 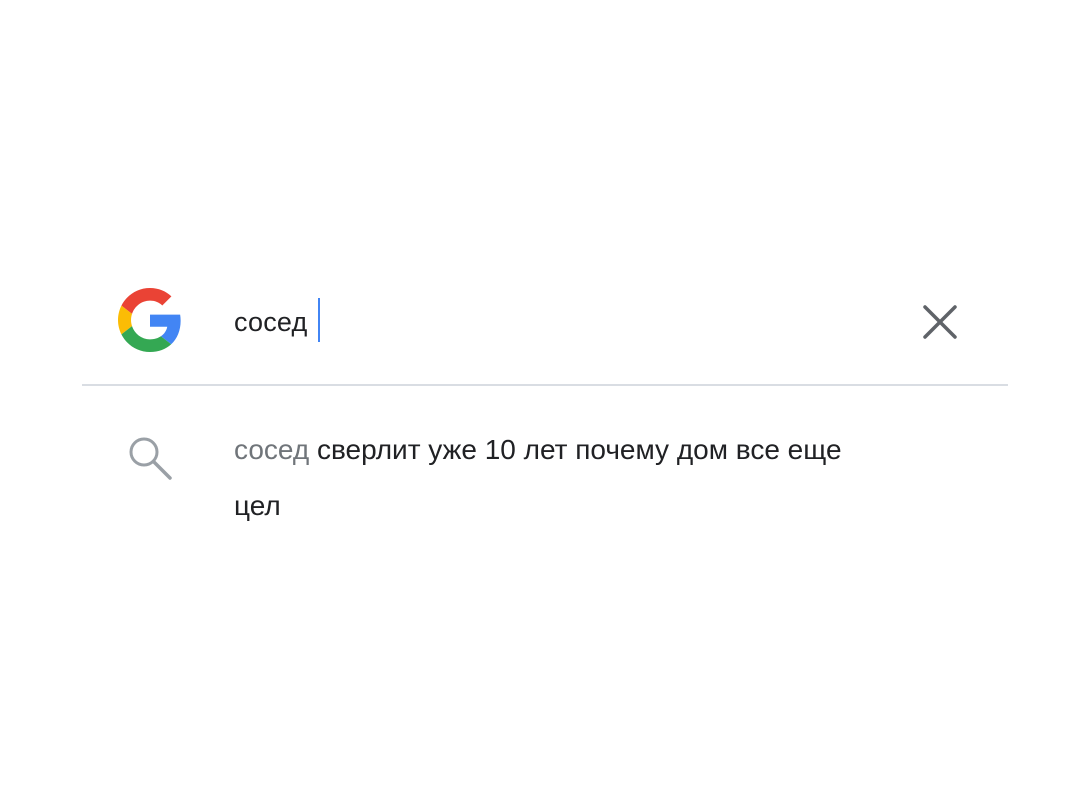 What do you see at coordinates (150, 458) in the screenshot?
I see `search-icon` at bounding box center [150, 458].